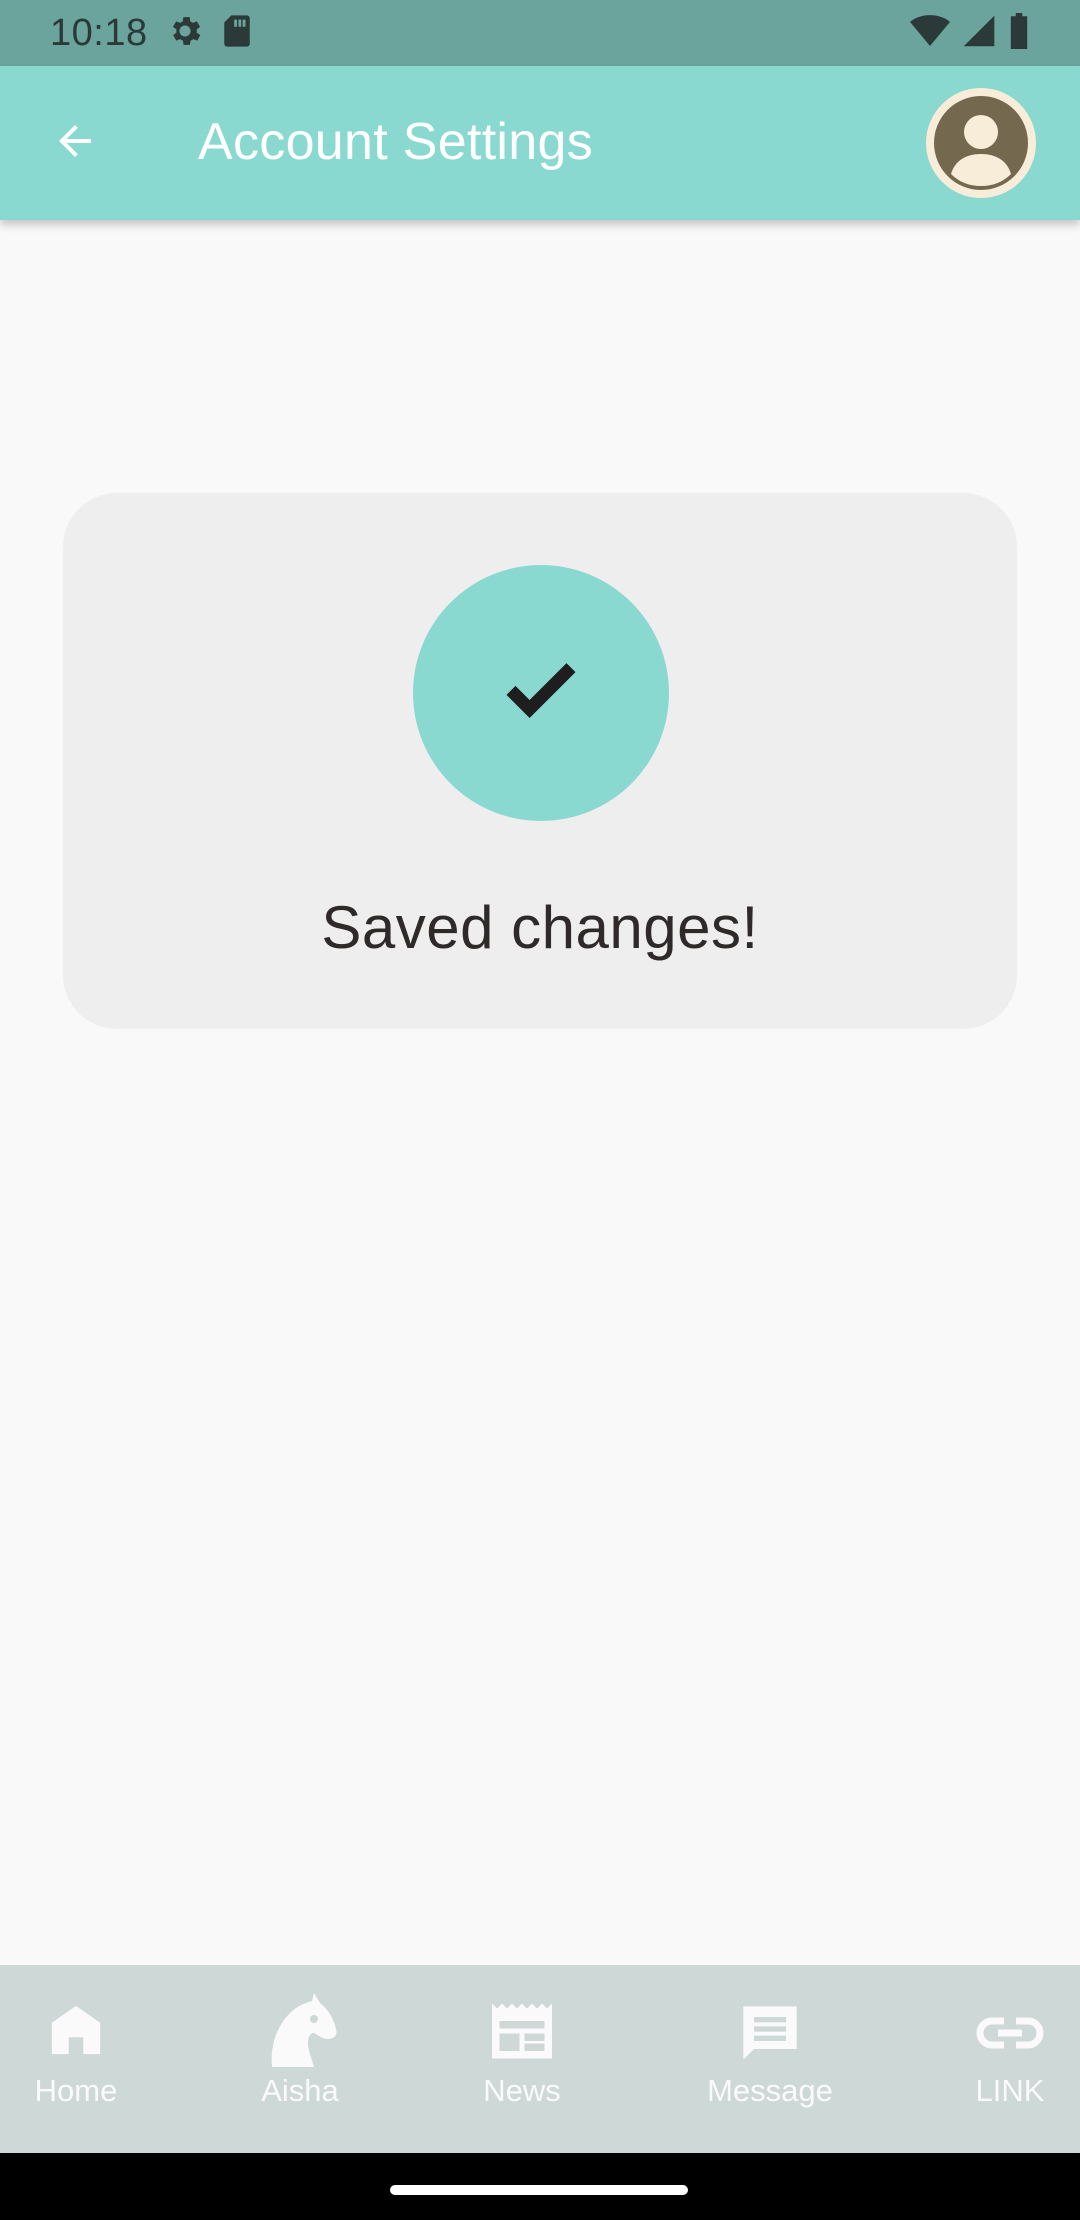 The width and height of the screenshot is (1080, 2220). Describe the element at coordinates (1010, 2059) in the screenshot. I see `nav-item-link: LINK` at that location.